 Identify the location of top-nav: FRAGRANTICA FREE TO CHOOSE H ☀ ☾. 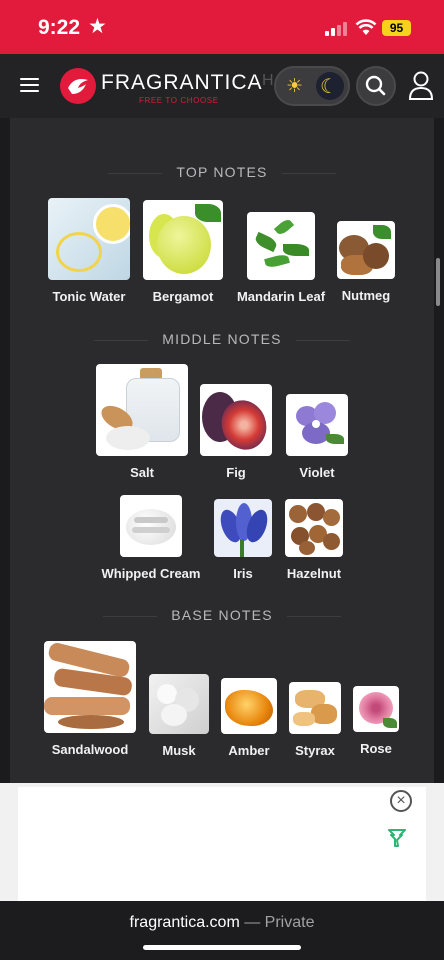
(222, 86).